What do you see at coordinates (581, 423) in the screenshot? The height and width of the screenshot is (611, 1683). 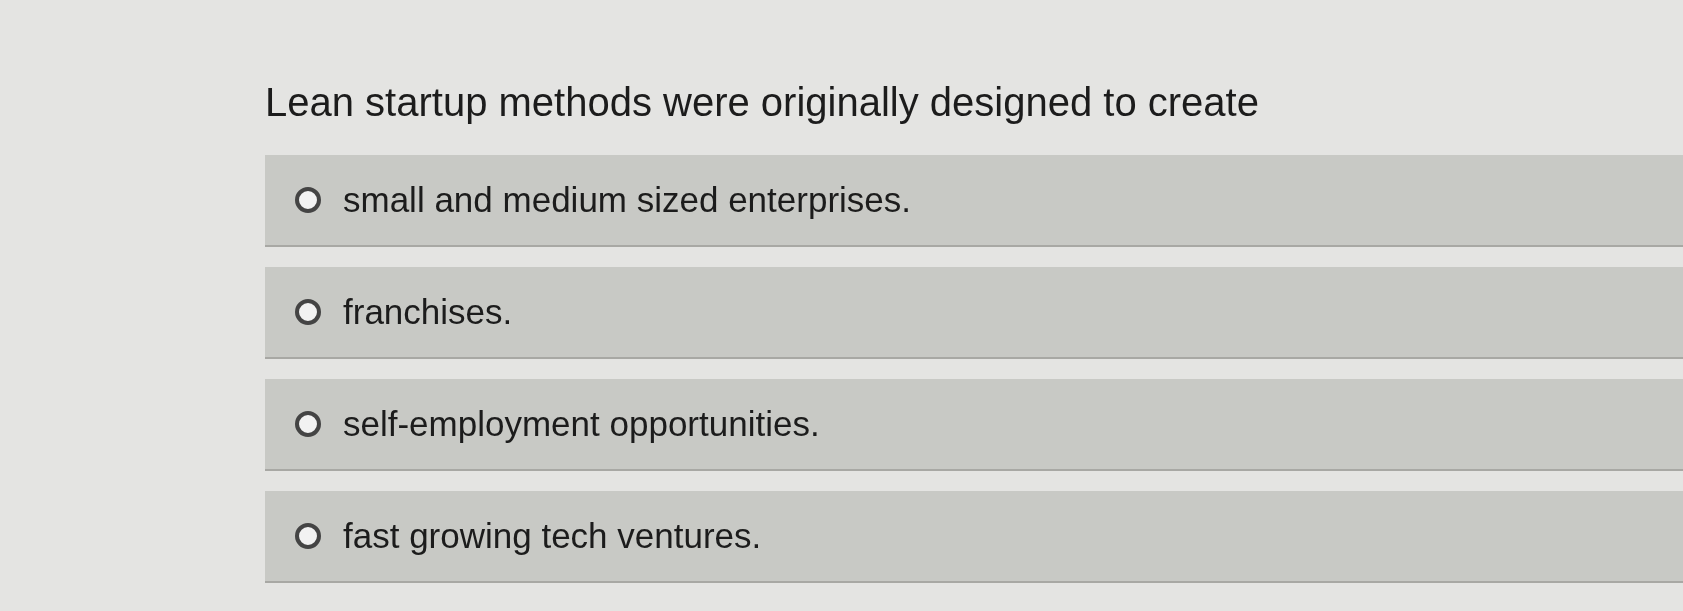 I see `option-label: self-employment opportunities.` at bounding box center [581, 423].